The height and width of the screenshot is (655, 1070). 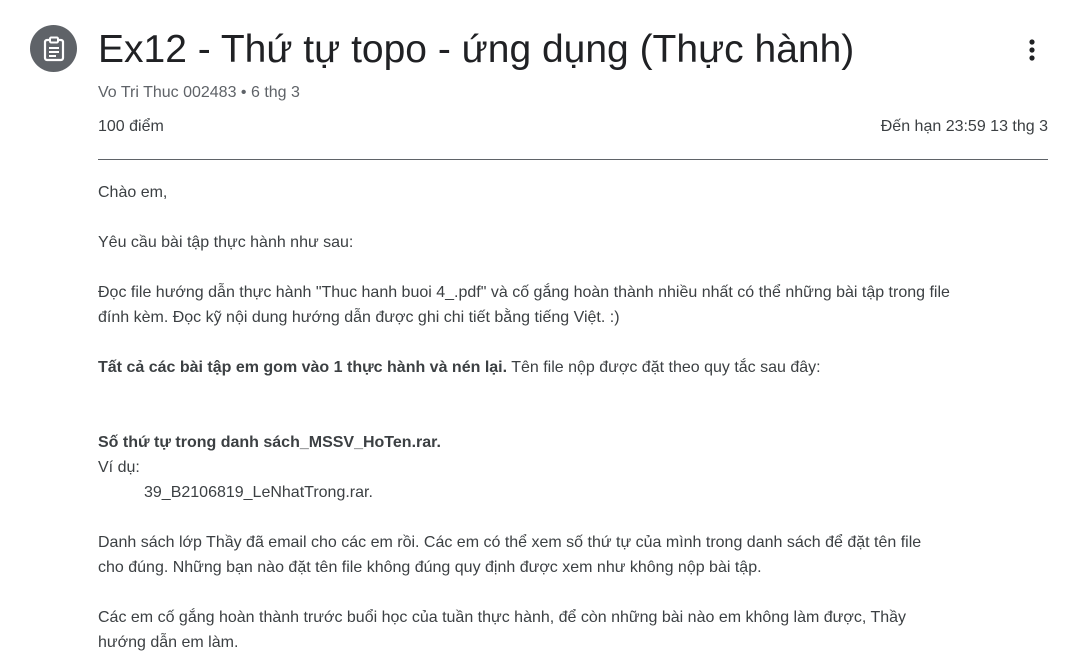 I want to click on post-date: 6 thg 3, so click(x=275, y=92).